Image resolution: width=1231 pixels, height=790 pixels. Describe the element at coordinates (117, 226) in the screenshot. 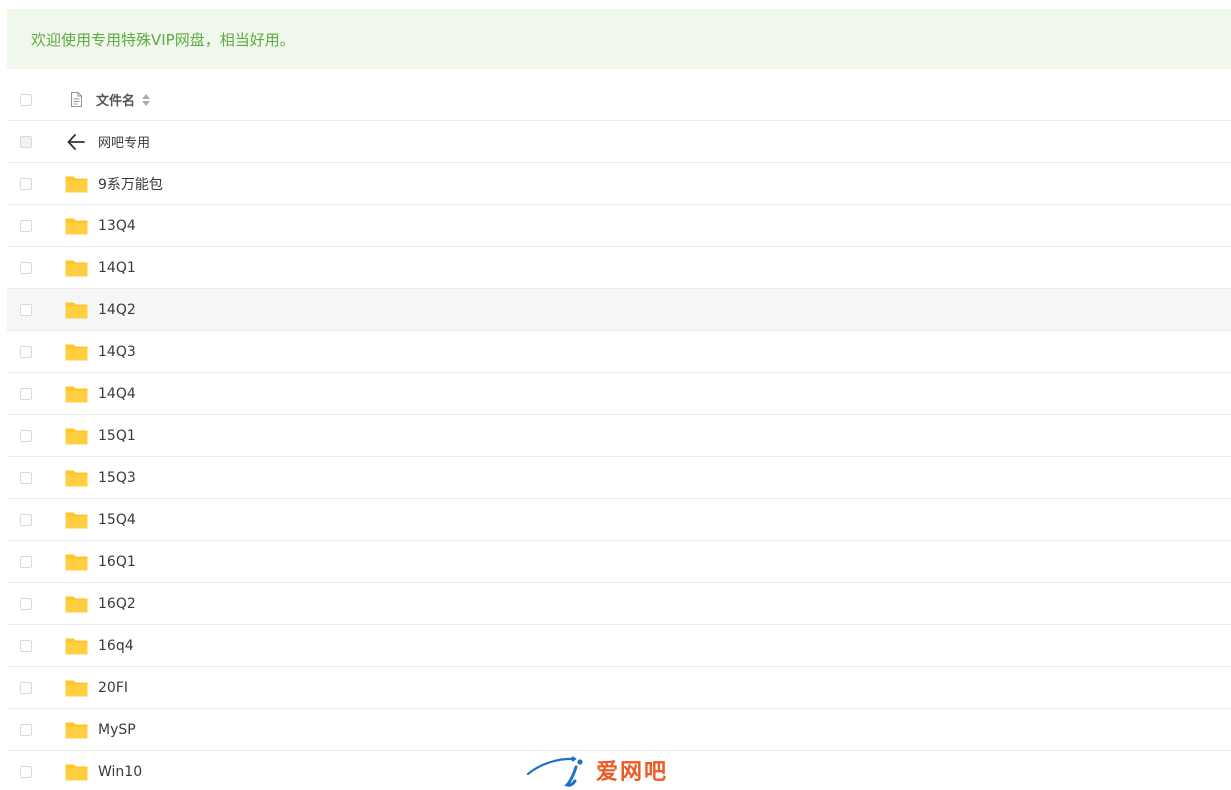

I see `folder-name: 13Q4` at that location.